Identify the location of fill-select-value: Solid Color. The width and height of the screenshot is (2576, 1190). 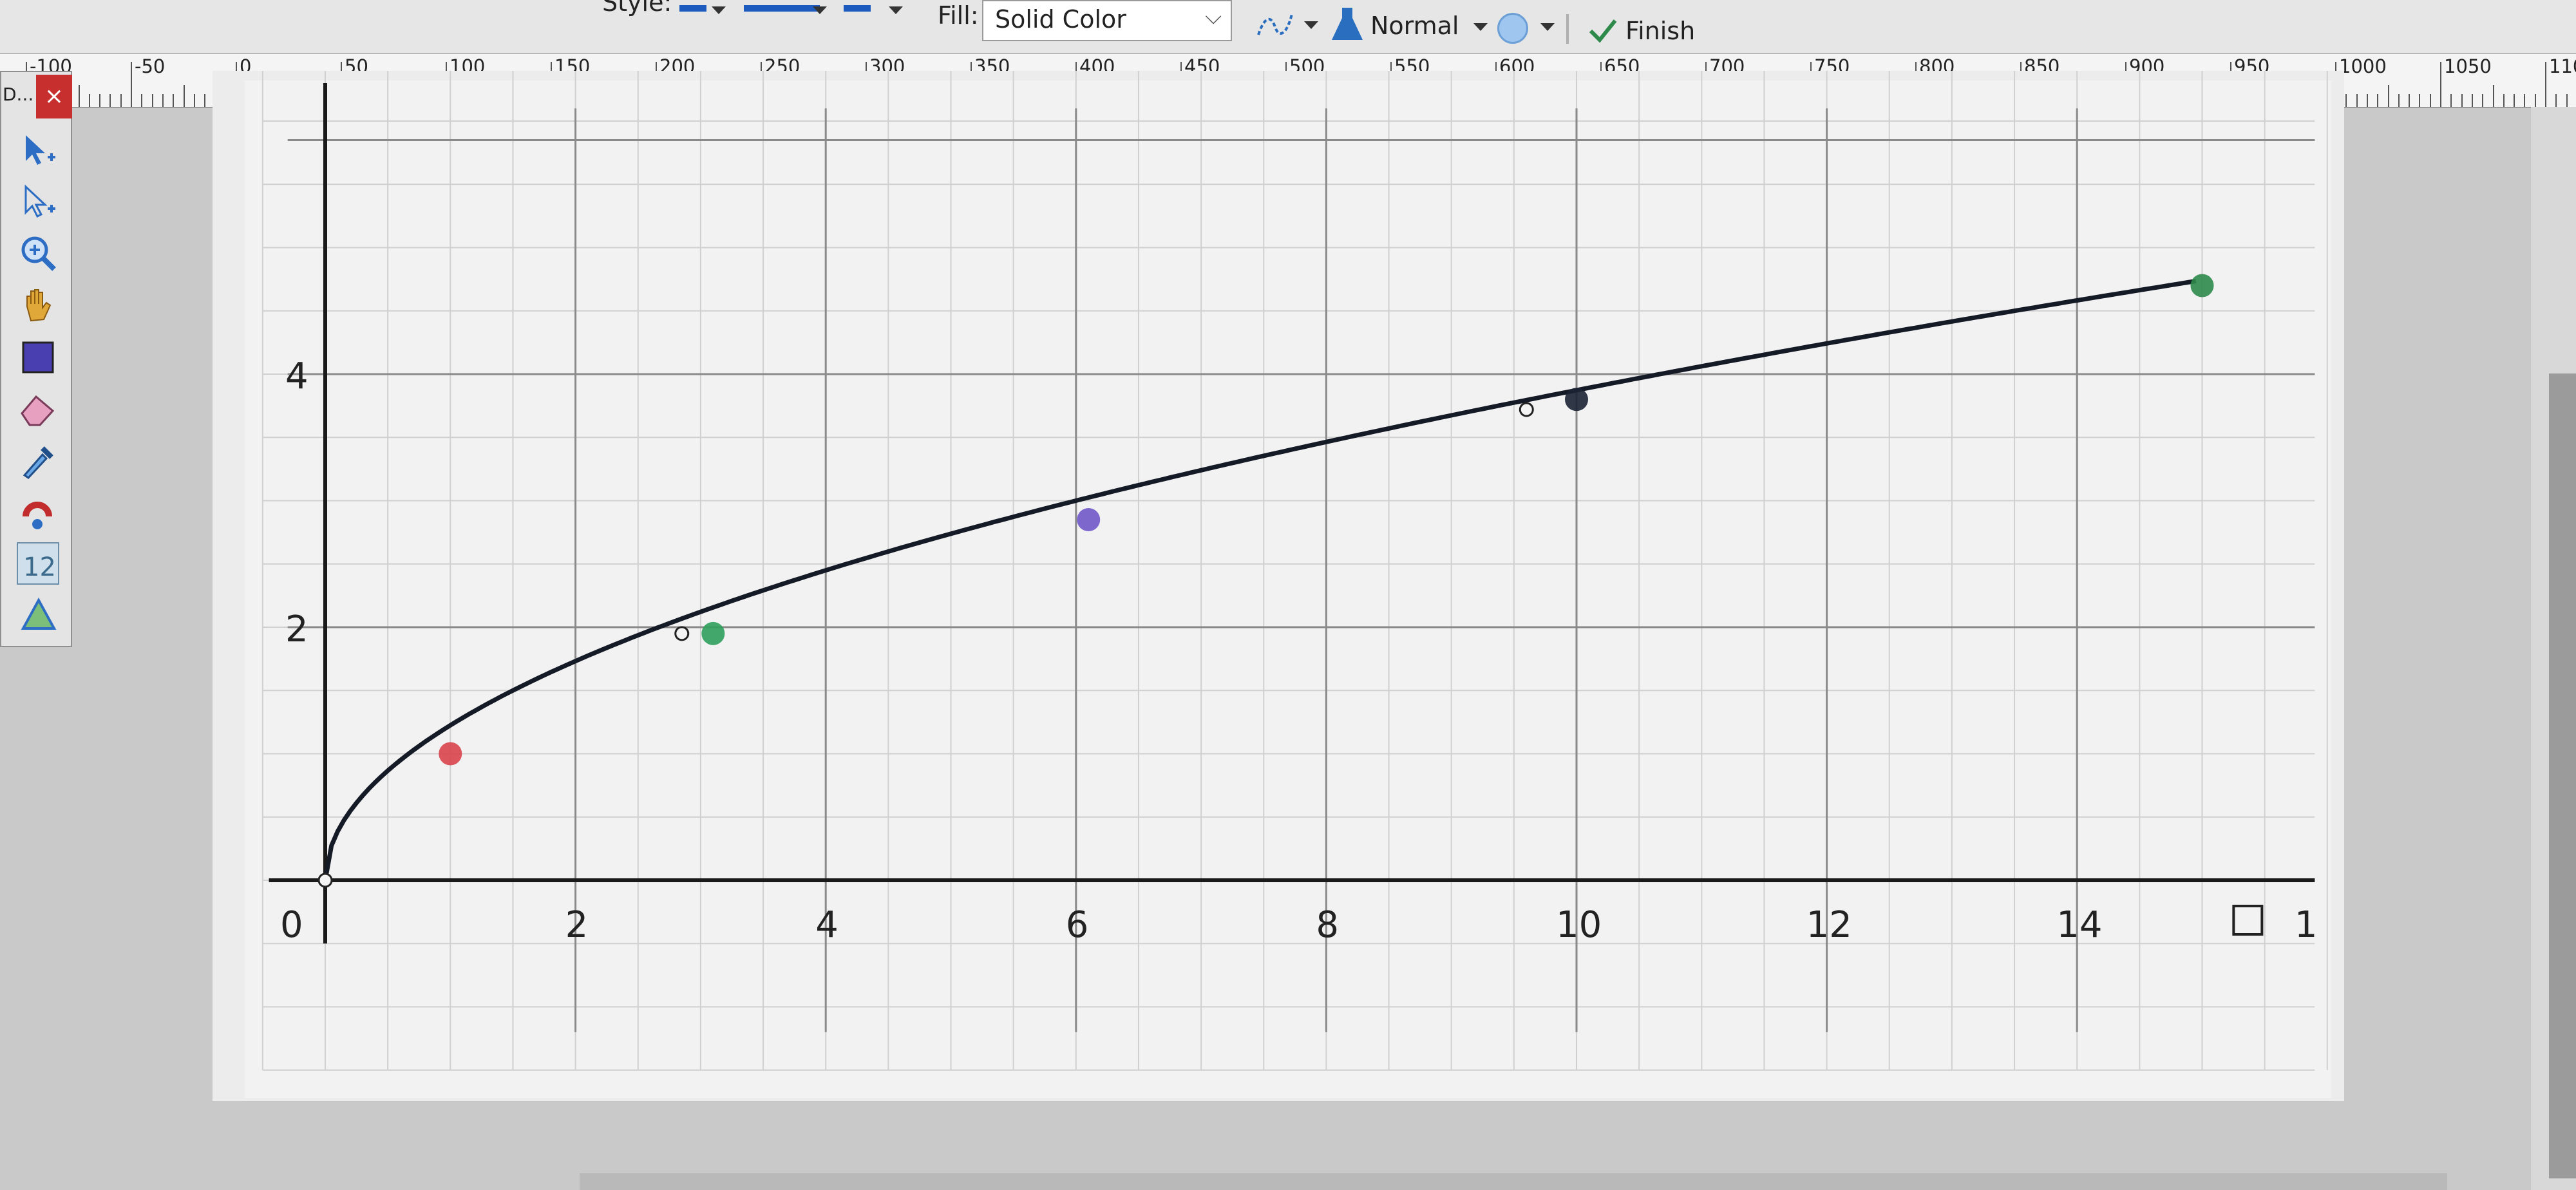
(1060, 19).